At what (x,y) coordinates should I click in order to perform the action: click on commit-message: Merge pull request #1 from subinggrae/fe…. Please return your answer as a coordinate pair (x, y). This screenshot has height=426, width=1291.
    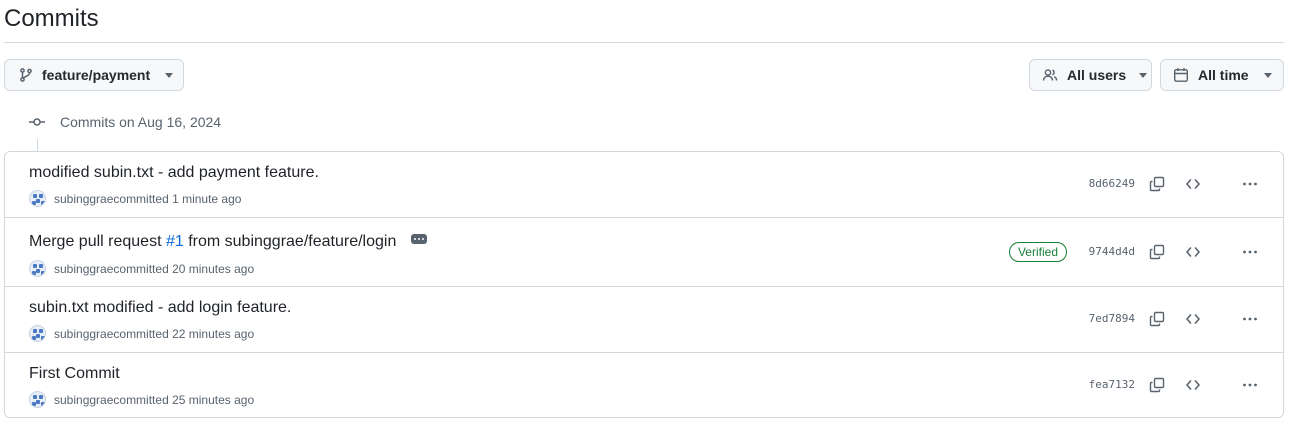
    Looking at the image, I should click on (228, 242).